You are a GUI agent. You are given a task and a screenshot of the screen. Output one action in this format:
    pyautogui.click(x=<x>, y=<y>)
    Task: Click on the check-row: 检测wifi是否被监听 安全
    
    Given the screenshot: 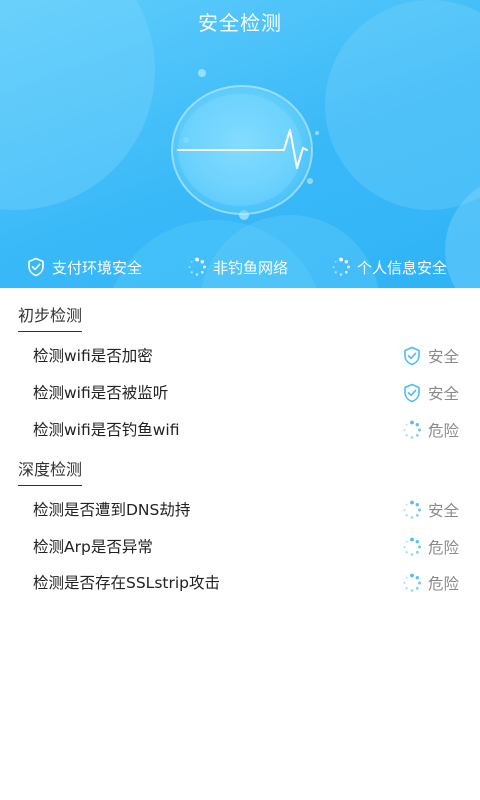 What is the action you would take?
    pyautogui.click(x=240, y=393)
    